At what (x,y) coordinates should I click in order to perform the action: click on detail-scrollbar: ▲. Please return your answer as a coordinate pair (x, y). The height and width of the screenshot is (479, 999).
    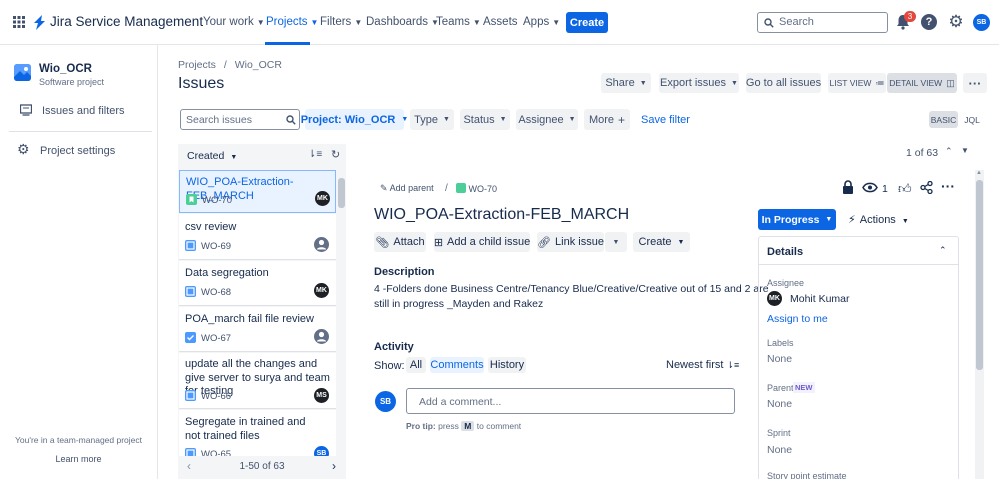
    Looking at the image, I should click on (979, 324).